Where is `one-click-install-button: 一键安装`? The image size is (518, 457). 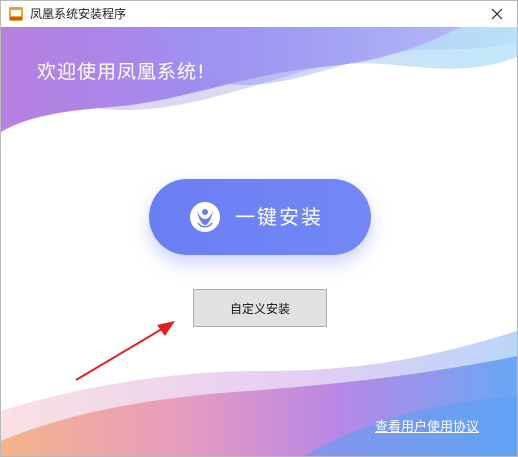
one-click-install-button: 一键安装 is located at coordinates (260, 217).